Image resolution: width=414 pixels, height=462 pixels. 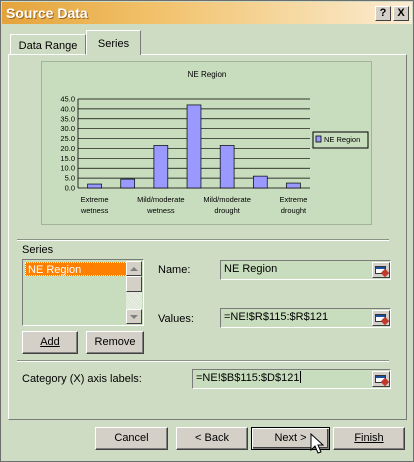 I want to click on finish-label: Finish, so click(x=369, y=438).